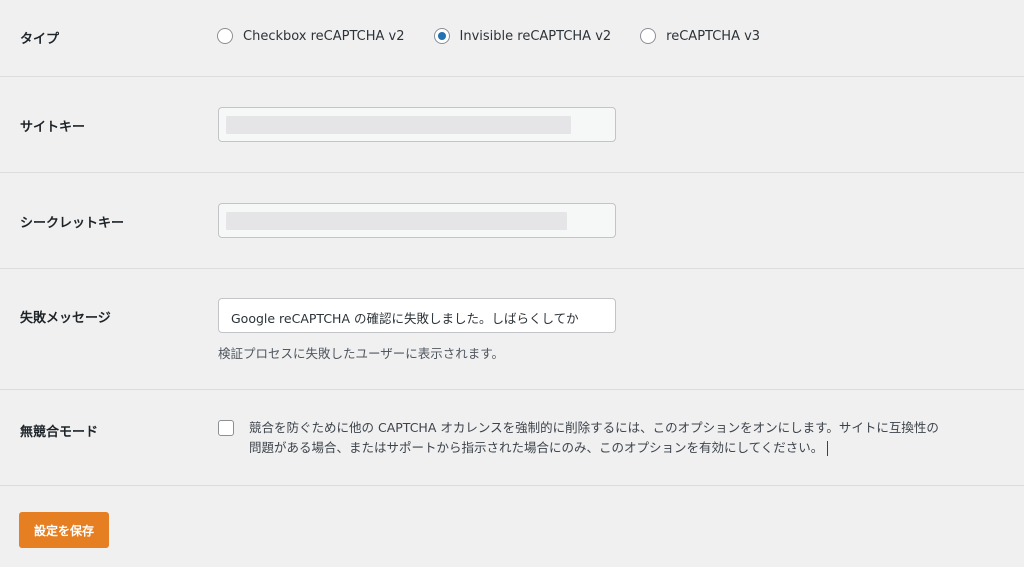 This screenshot has width=1024, height=567. I want to click on radio-label-v3: reCAPTCHA v3, so click(713, 36).